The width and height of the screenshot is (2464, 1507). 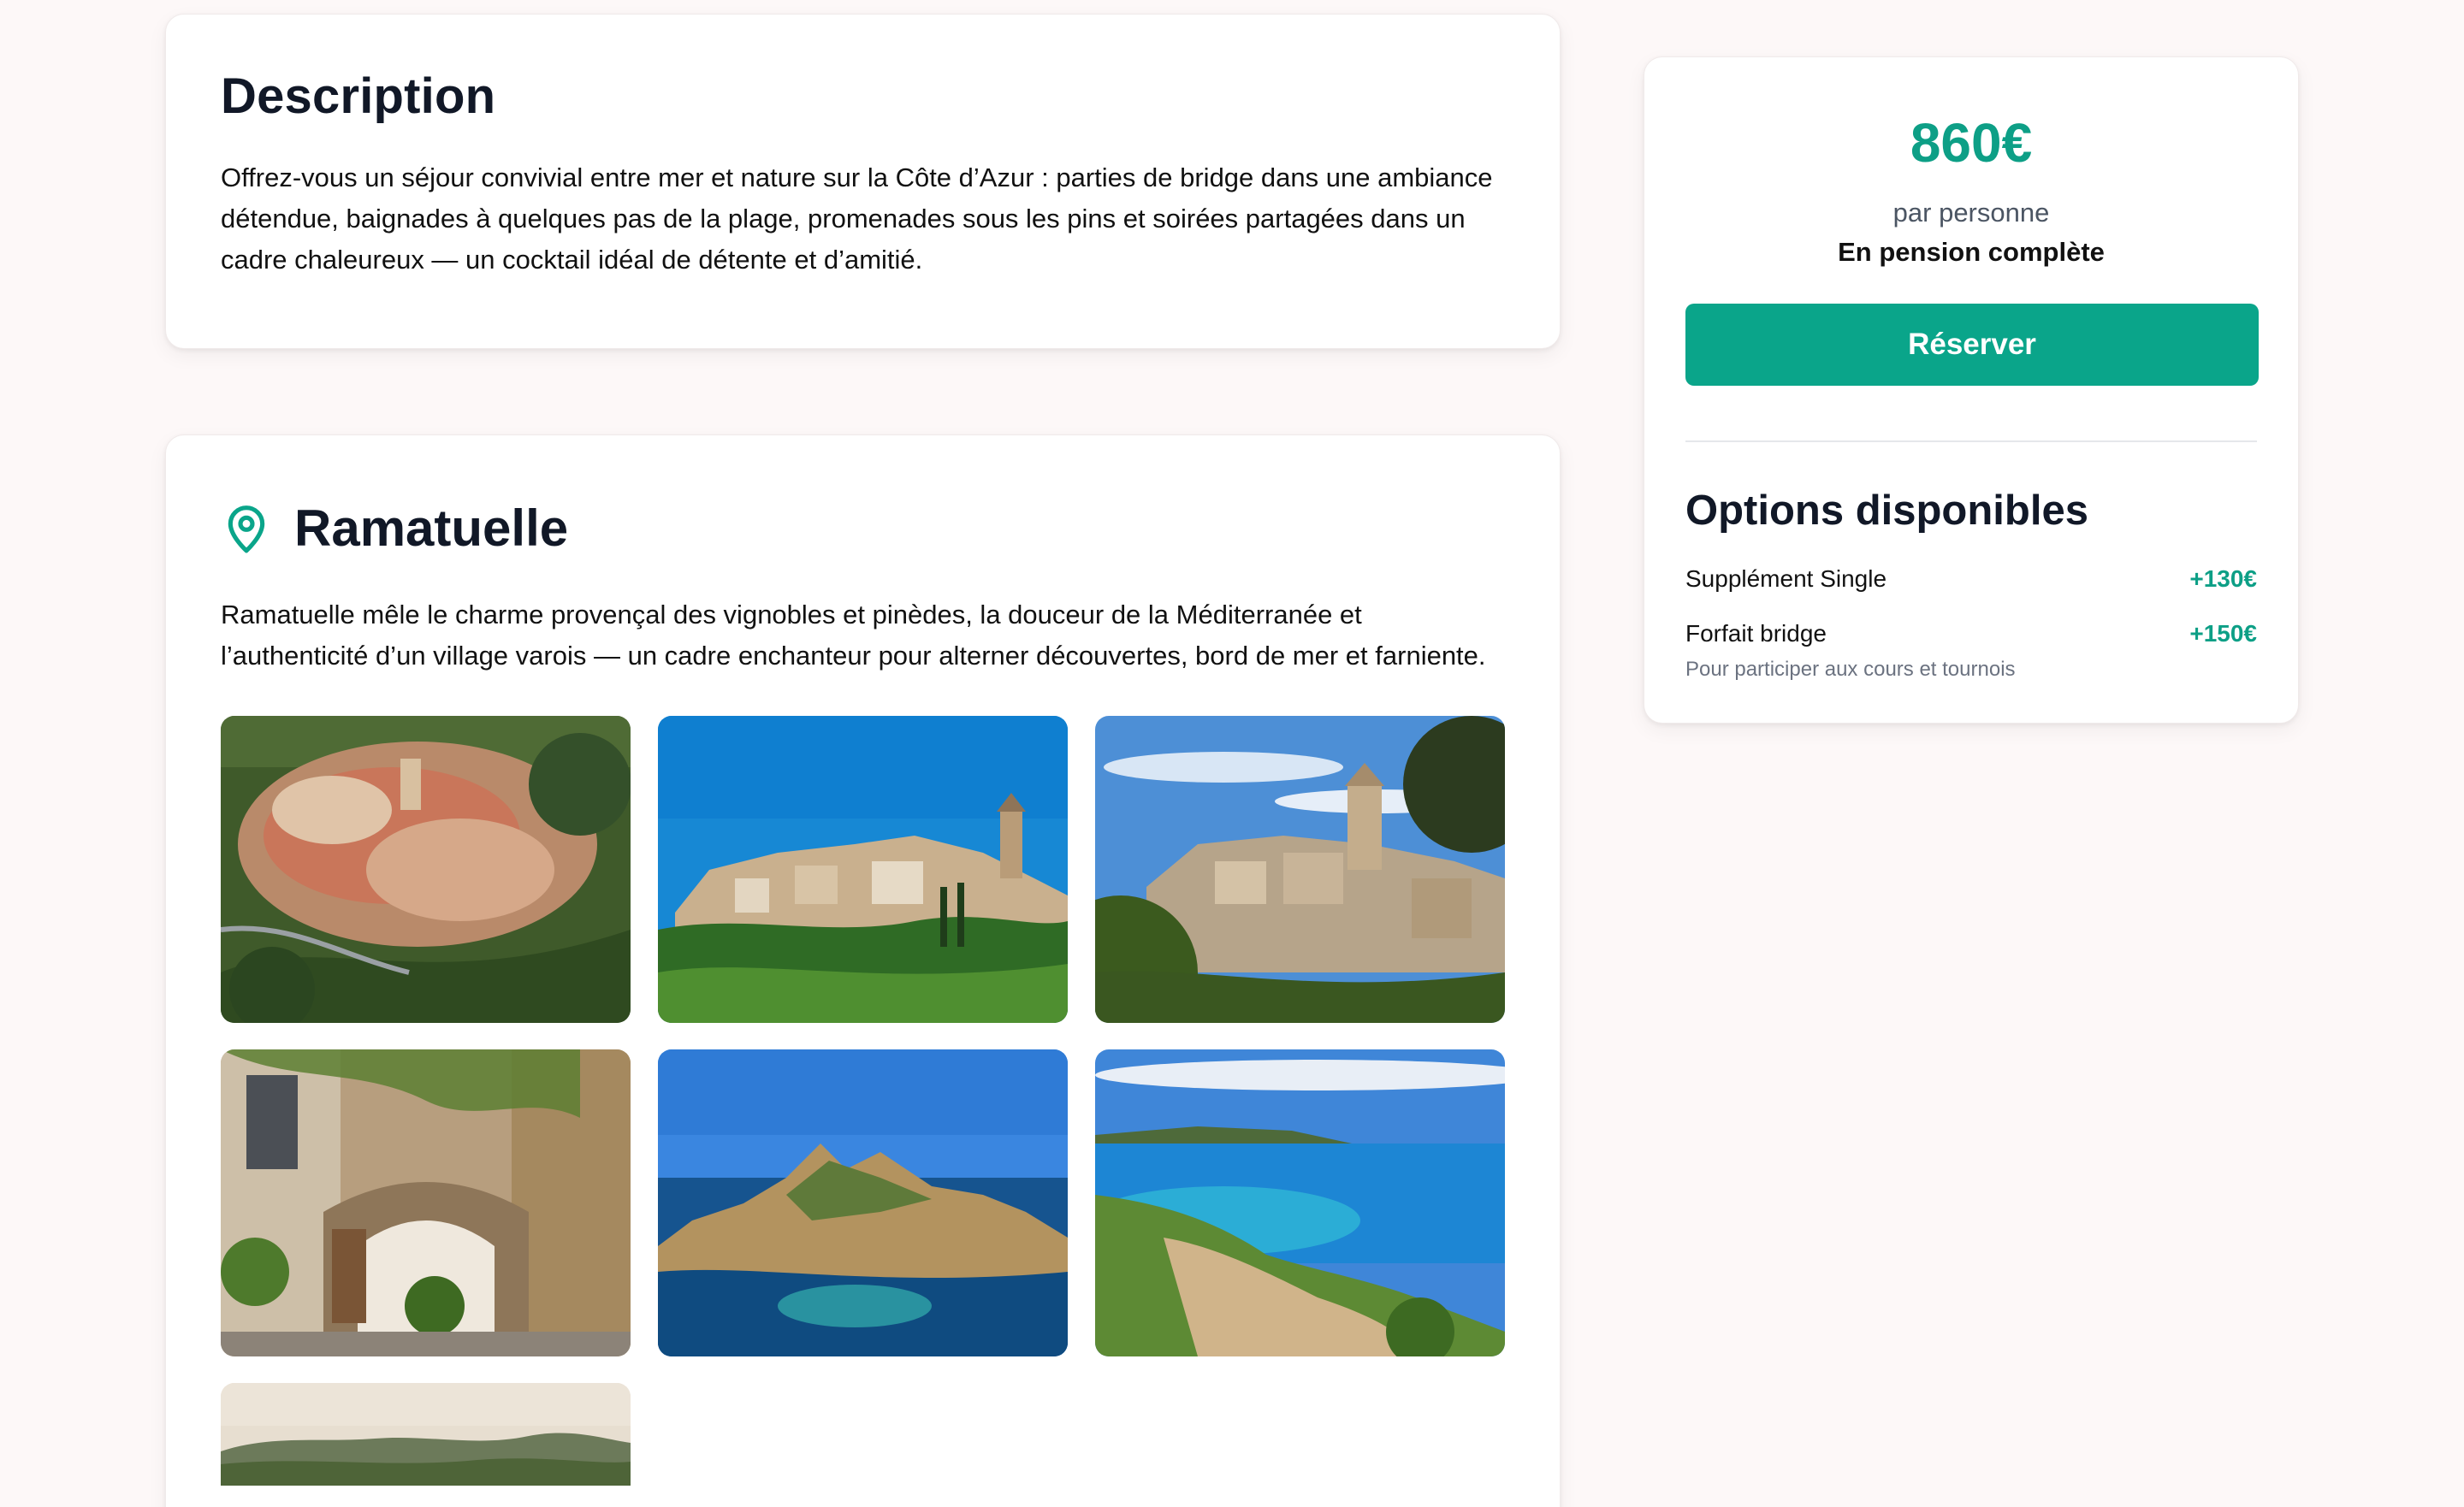 What do you see at coordinates (246, 527) in the screenshot?
I see `map-pin-icon` at bounding box center [246, 527].